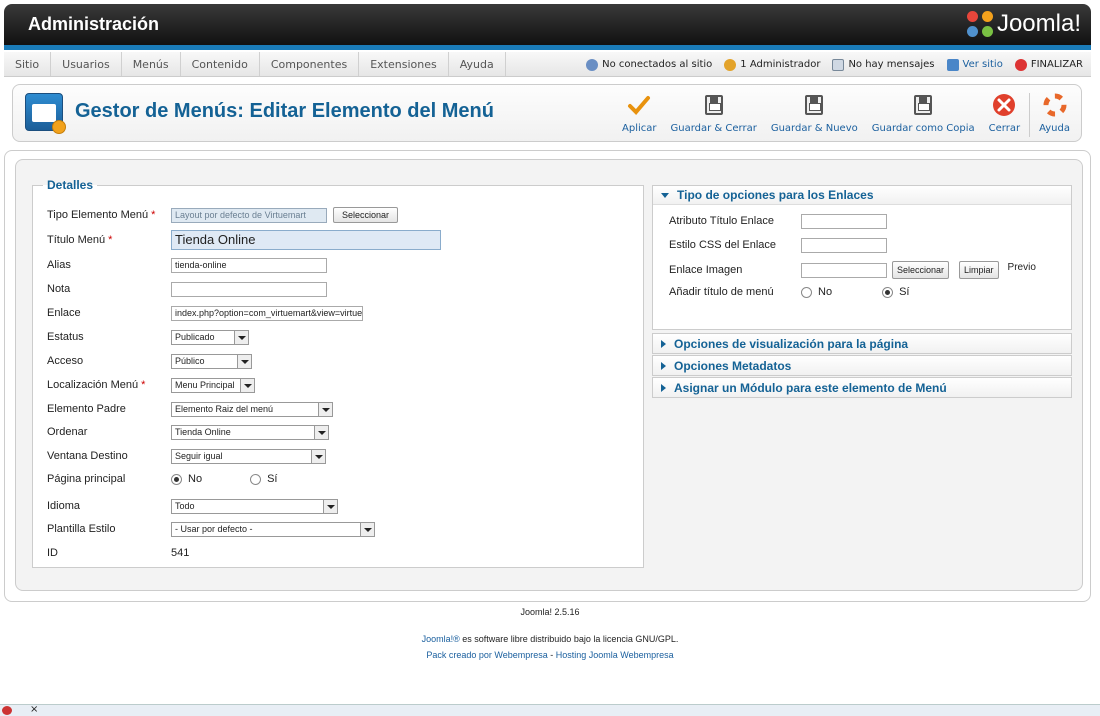 The width and height of the screenshot is (1100, 716). What do you see at coordinates (844, 221) in the screenshot?
I see `title-attr-input` at bounding box center [844, 221].